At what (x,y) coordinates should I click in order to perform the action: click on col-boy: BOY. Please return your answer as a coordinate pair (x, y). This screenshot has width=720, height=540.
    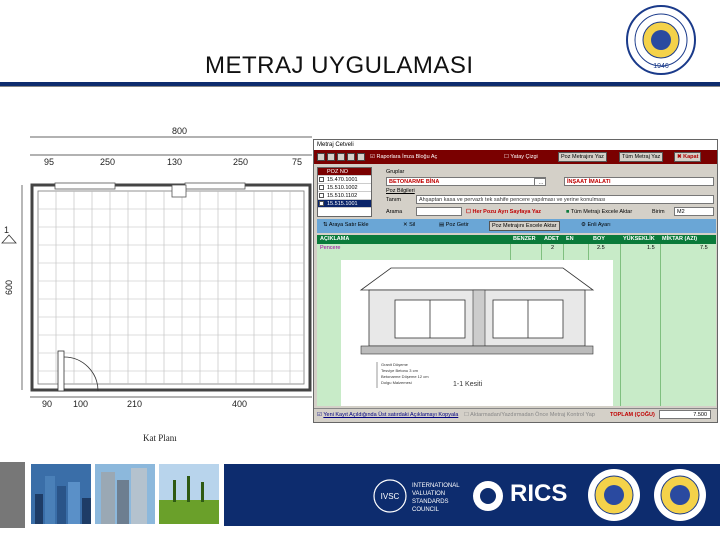
    Looking at the image, I should click on (599, 239).